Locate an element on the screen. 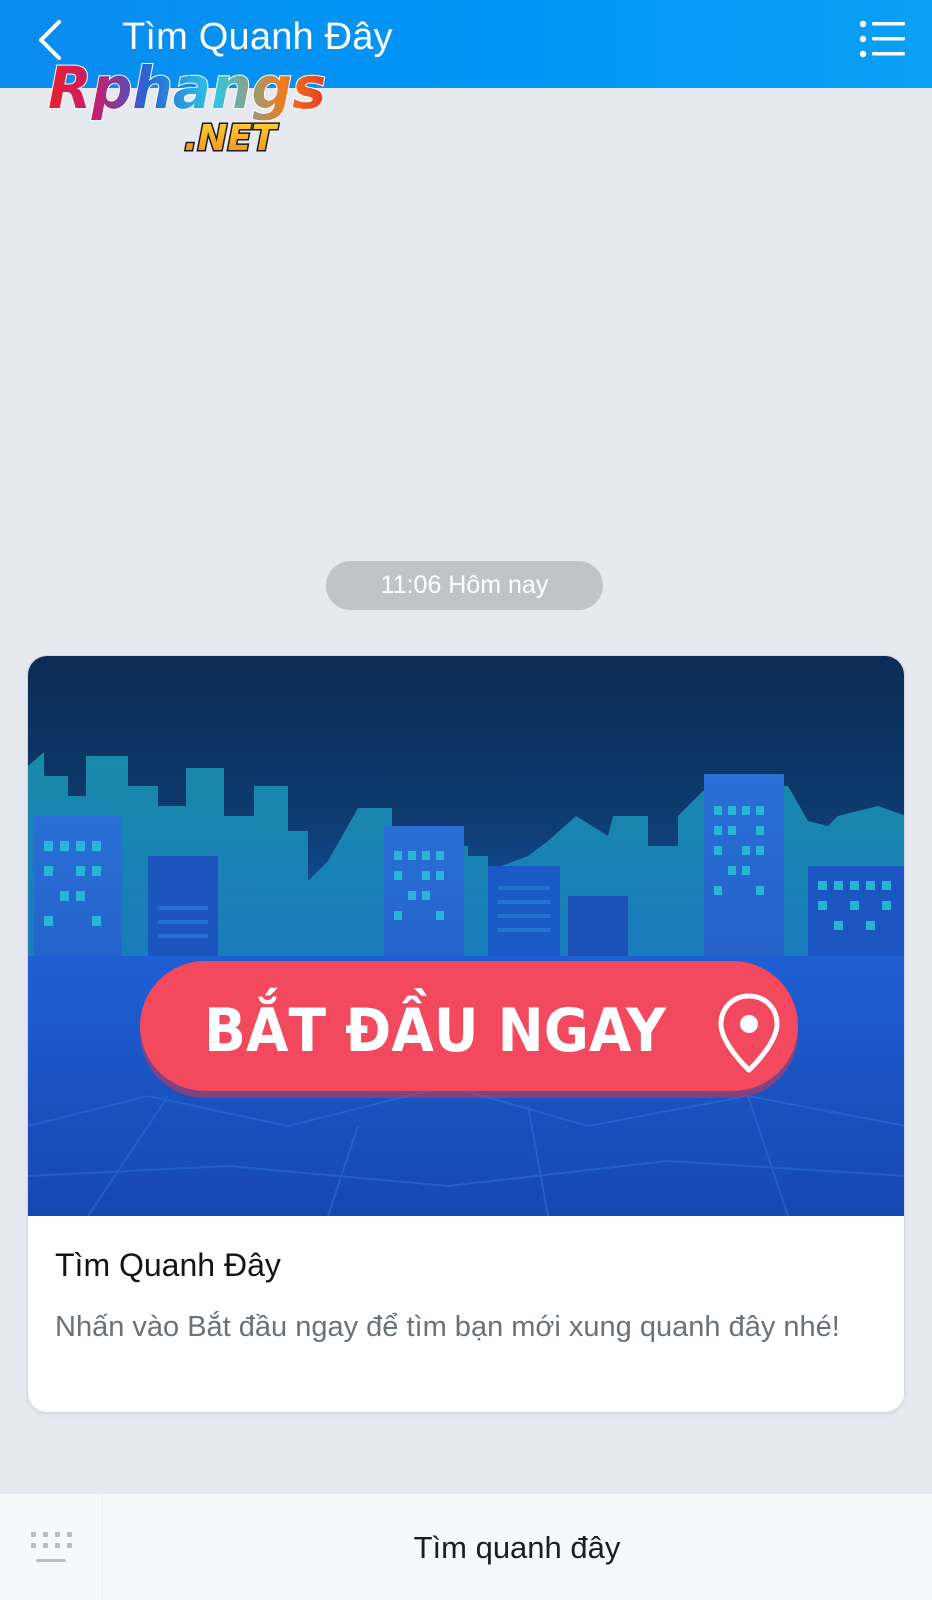 The height and width of the screenshot is (1600, 932). page-title: Tìm Quanh Đây is located at coordinates (257, 37).